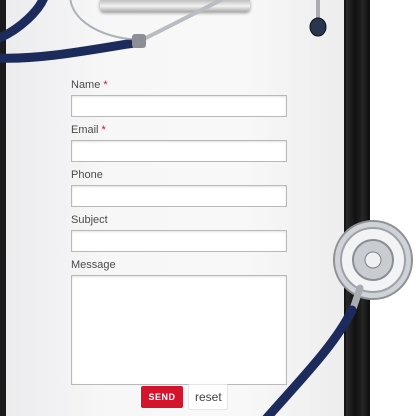  I want to click on email-input, so click(179, 151).